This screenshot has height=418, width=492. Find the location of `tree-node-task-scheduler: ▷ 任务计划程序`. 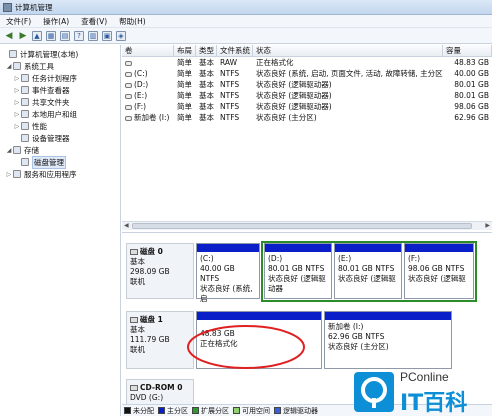

tree-node-task-scheduler: ▷ 任务计划程序 is located at coordinates (60, 78).